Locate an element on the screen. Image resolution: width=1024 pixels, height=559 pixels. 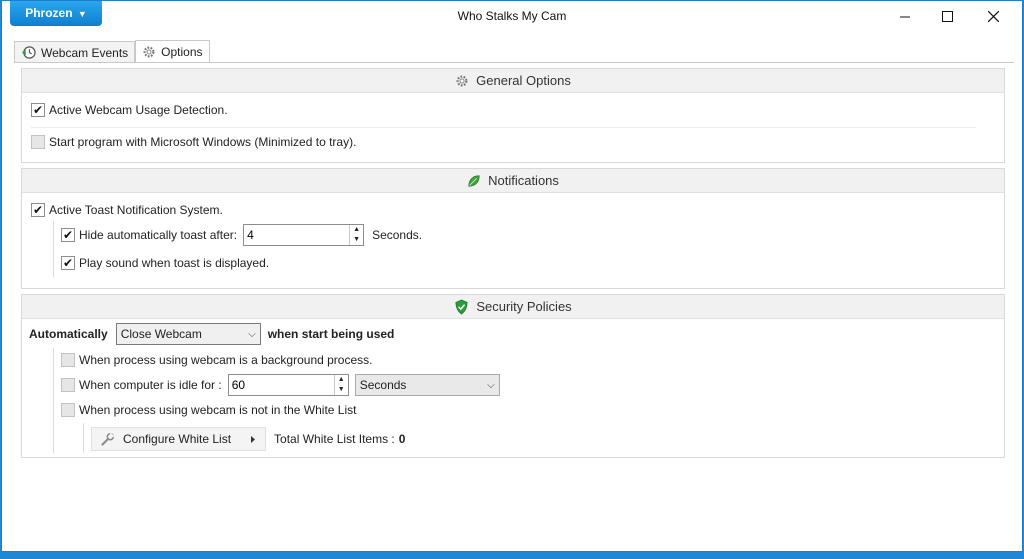
tab-options: Options is located at coordinates (172, 51).